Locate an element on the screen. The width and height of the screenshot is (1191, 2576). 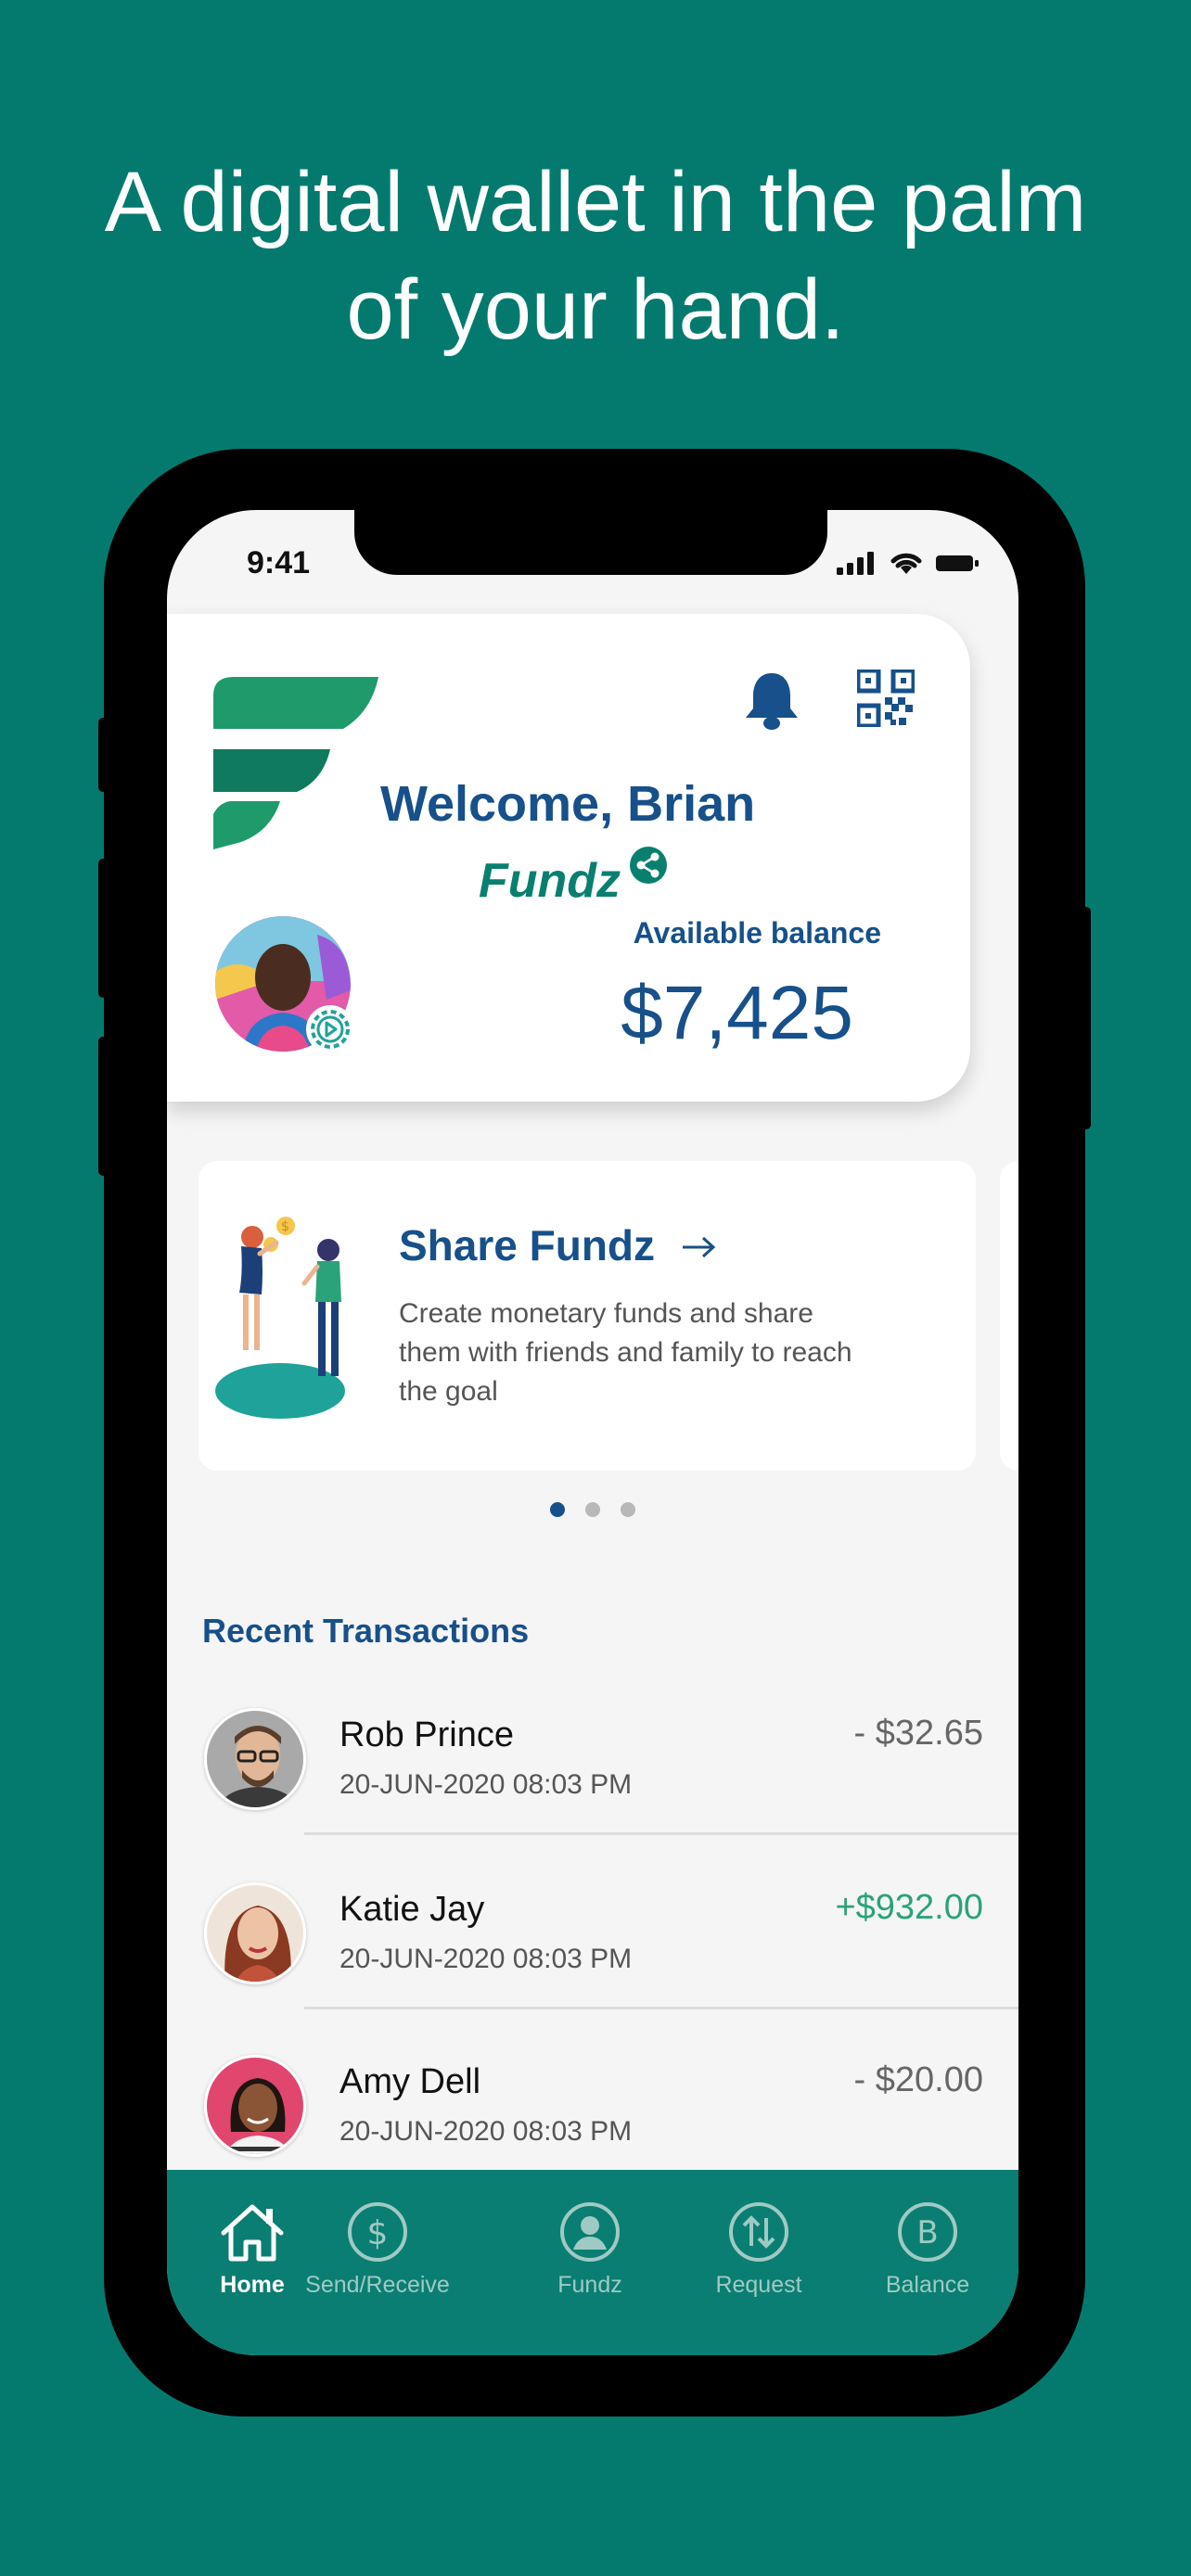
wifi-icon is located at coordinates (906, 563).